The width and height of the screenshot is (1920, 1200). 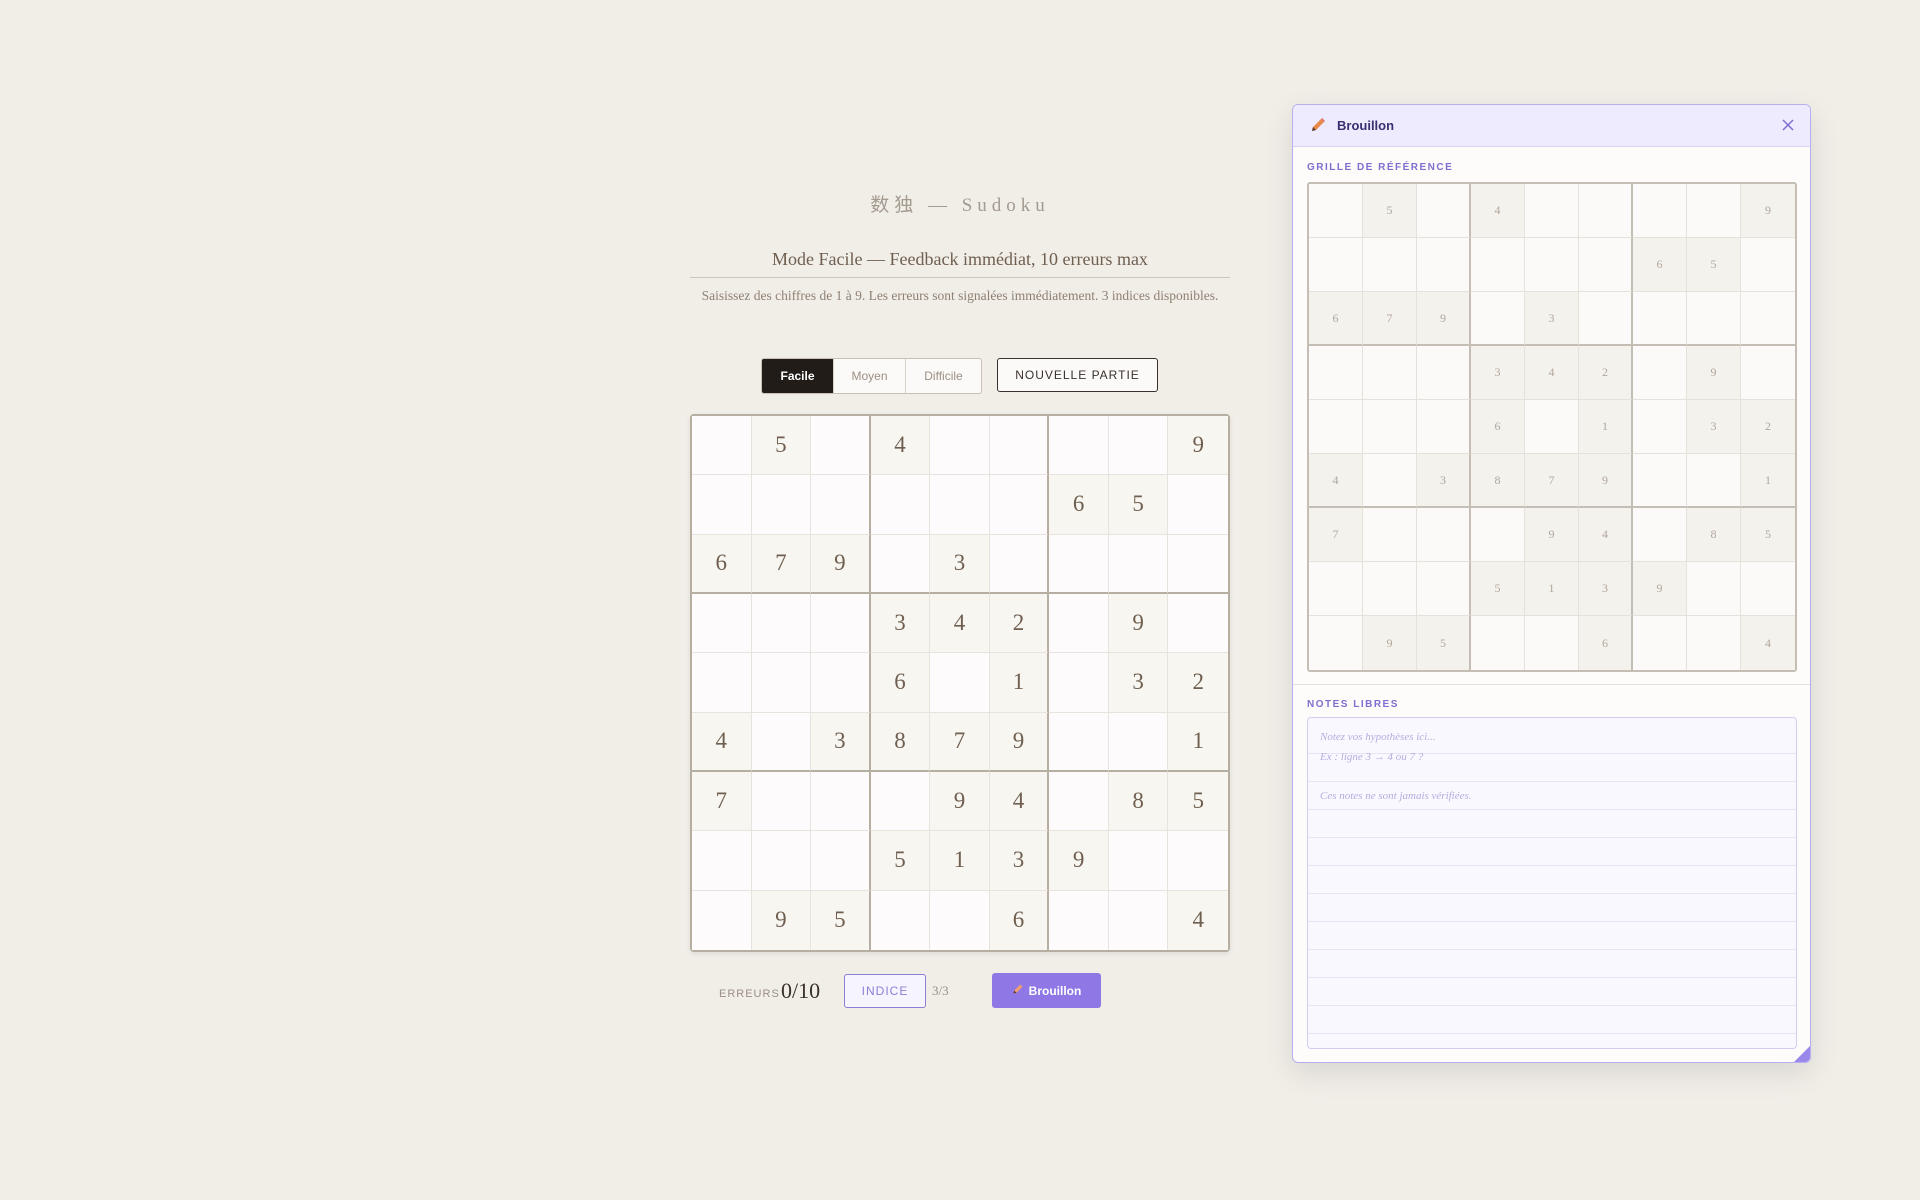 What do you see at coordinates (1498, 427) in the screenshot?
I see `reference-cell: 6` at bounding box center [1498, 427].